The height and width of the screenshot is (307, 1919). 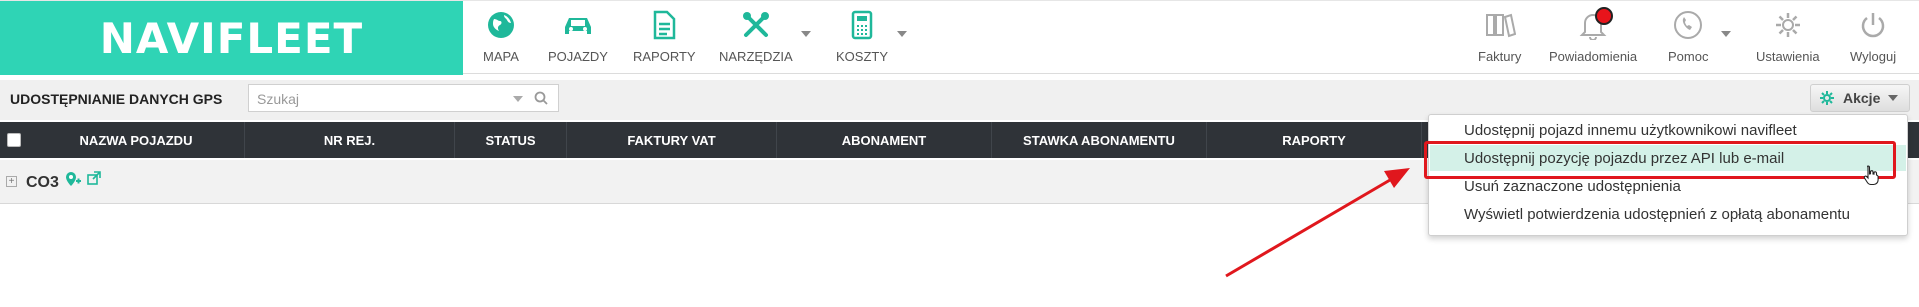 I want to click on actions-button: Akcje, so click(x=1860, y=98).